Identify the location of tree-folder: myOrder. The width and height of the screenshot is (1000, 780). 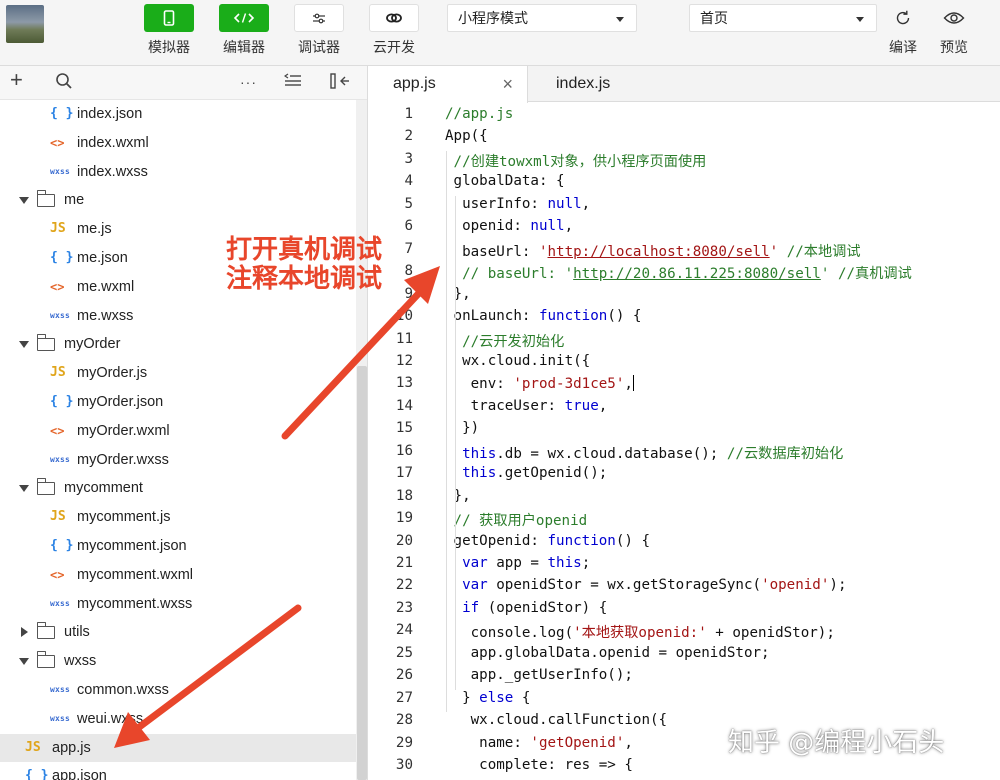
(178, 344).